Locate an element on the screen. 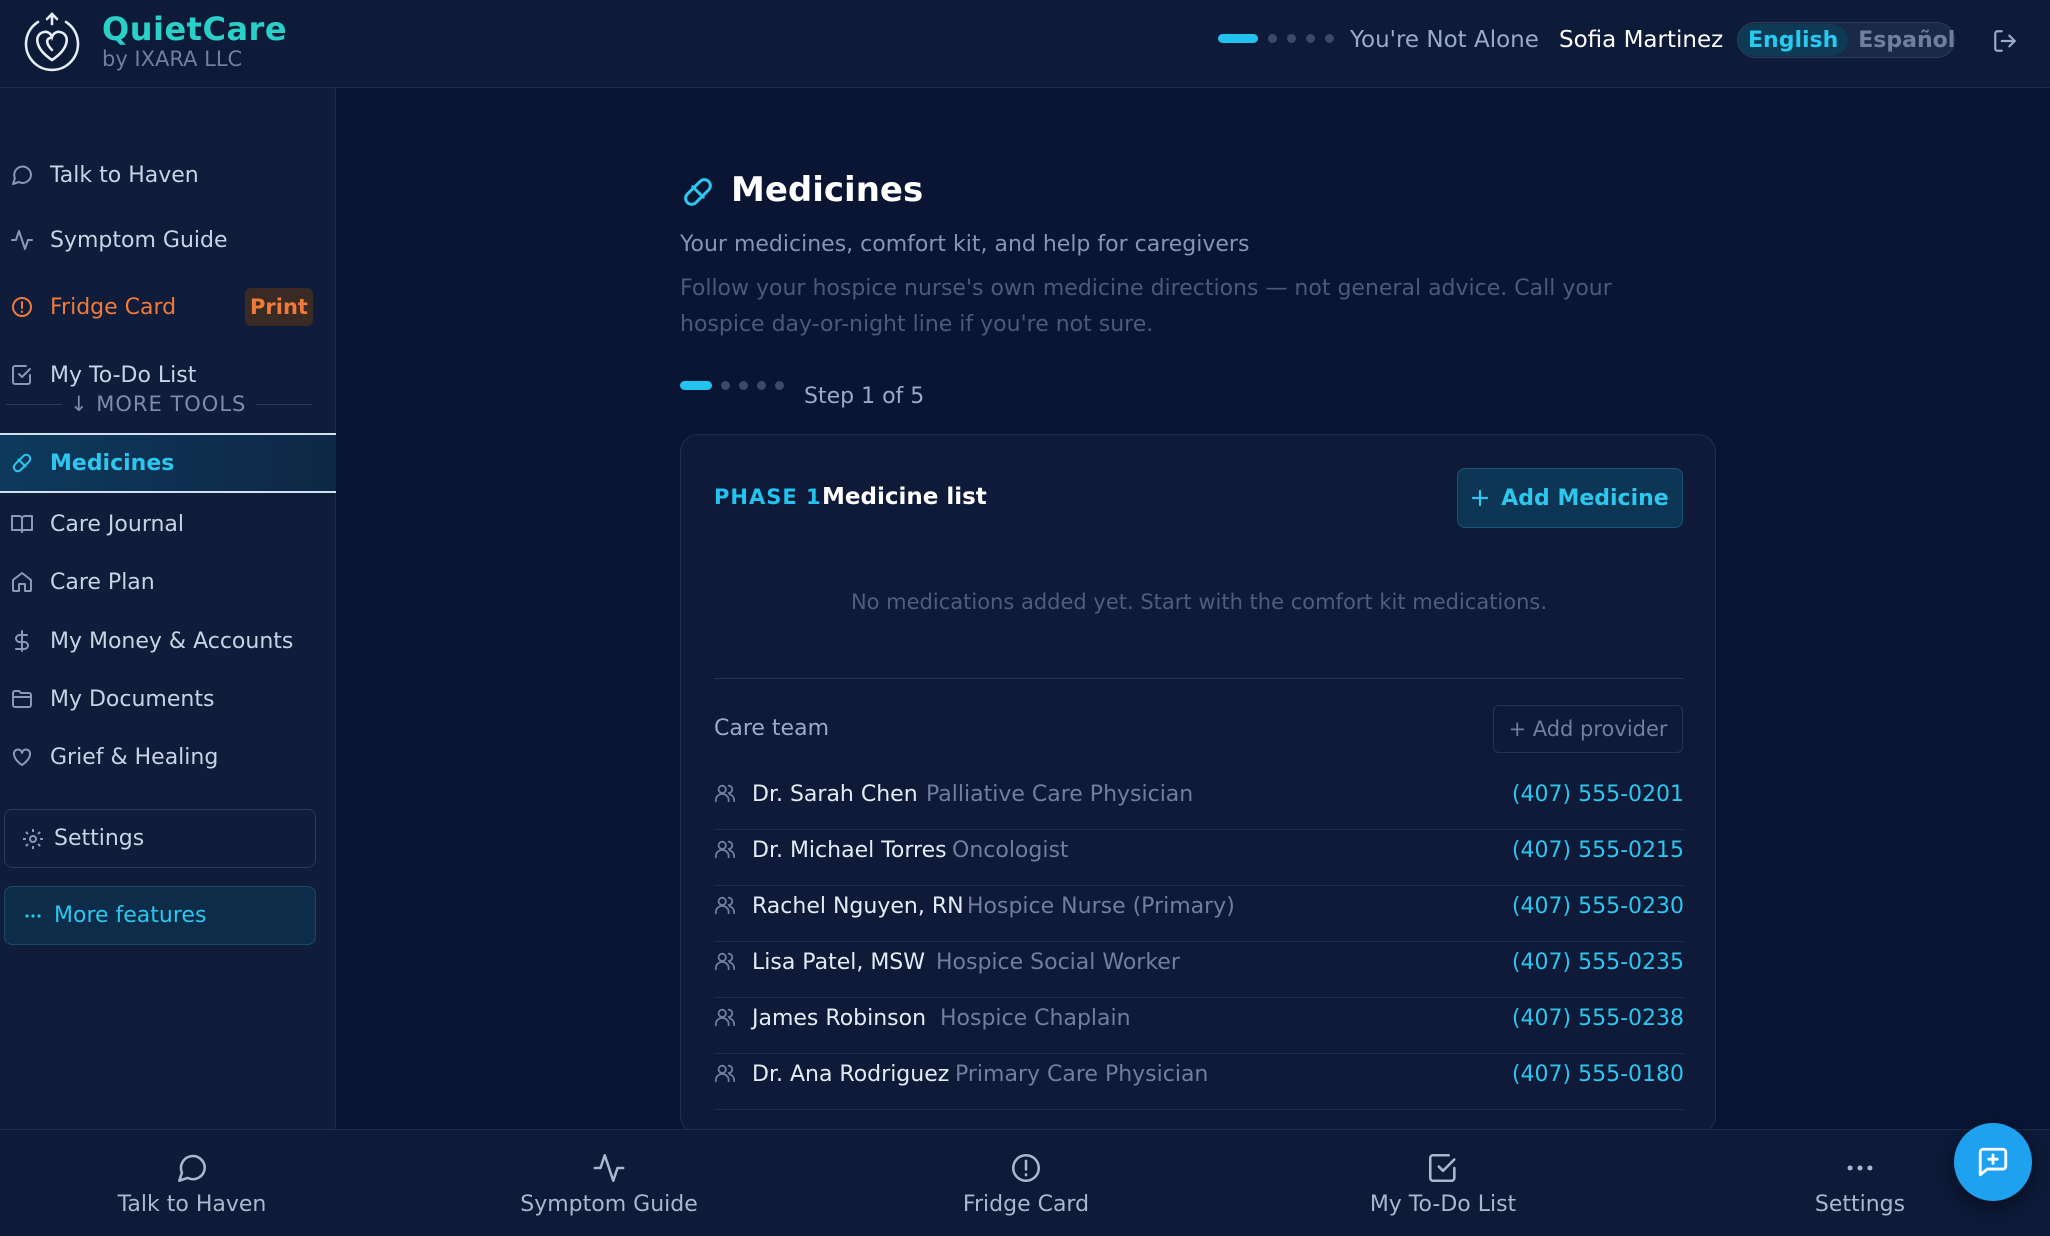  sidebar-item-grief-healing: Grief & Healing is located at coordinates (168, 757).